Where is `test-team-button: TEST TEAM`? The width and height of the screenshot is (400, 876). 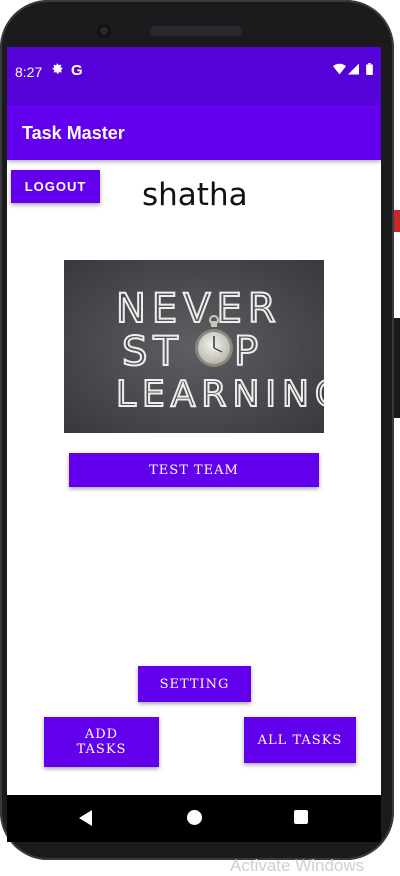 test-team-button: TEST TEAM is located at coordinates (194, 470).